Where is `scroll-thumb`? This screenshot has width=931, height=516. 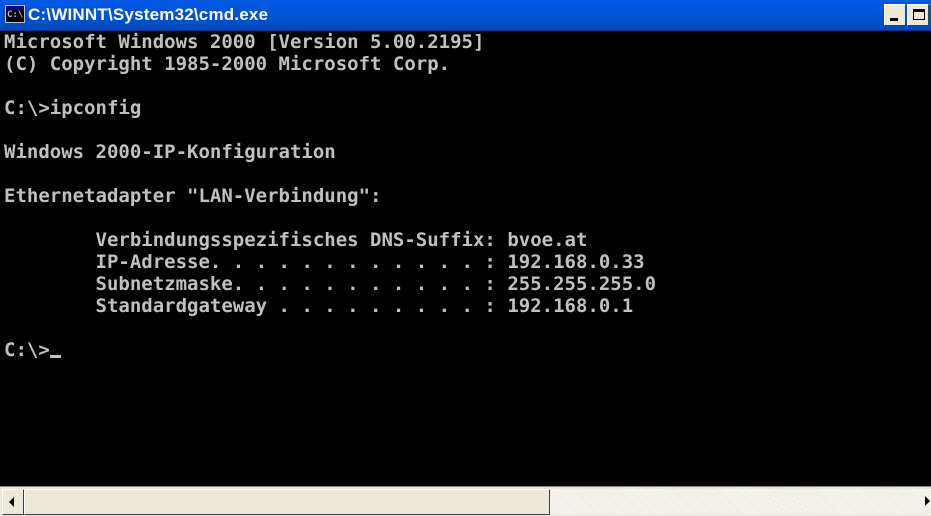
scroll-thumb is located at coordinates (287, 502).